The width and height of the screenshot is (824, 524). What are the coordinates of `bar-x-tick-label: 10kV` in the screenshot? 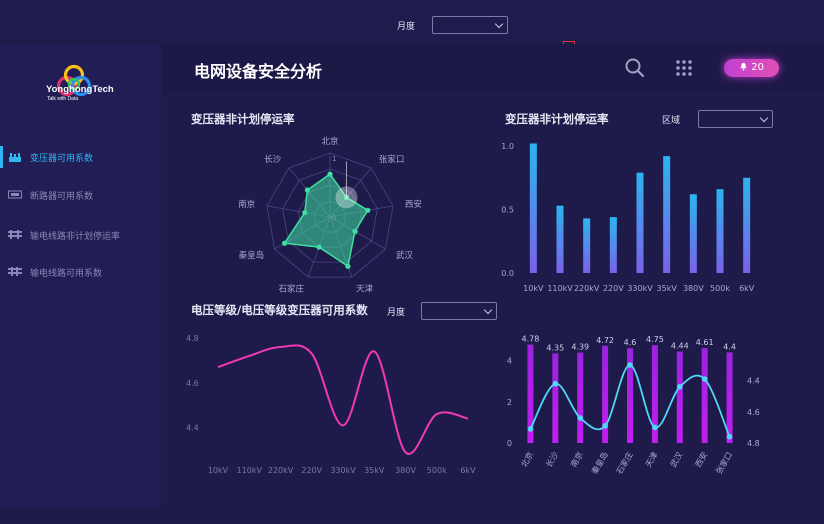 It's located at (533, 288).